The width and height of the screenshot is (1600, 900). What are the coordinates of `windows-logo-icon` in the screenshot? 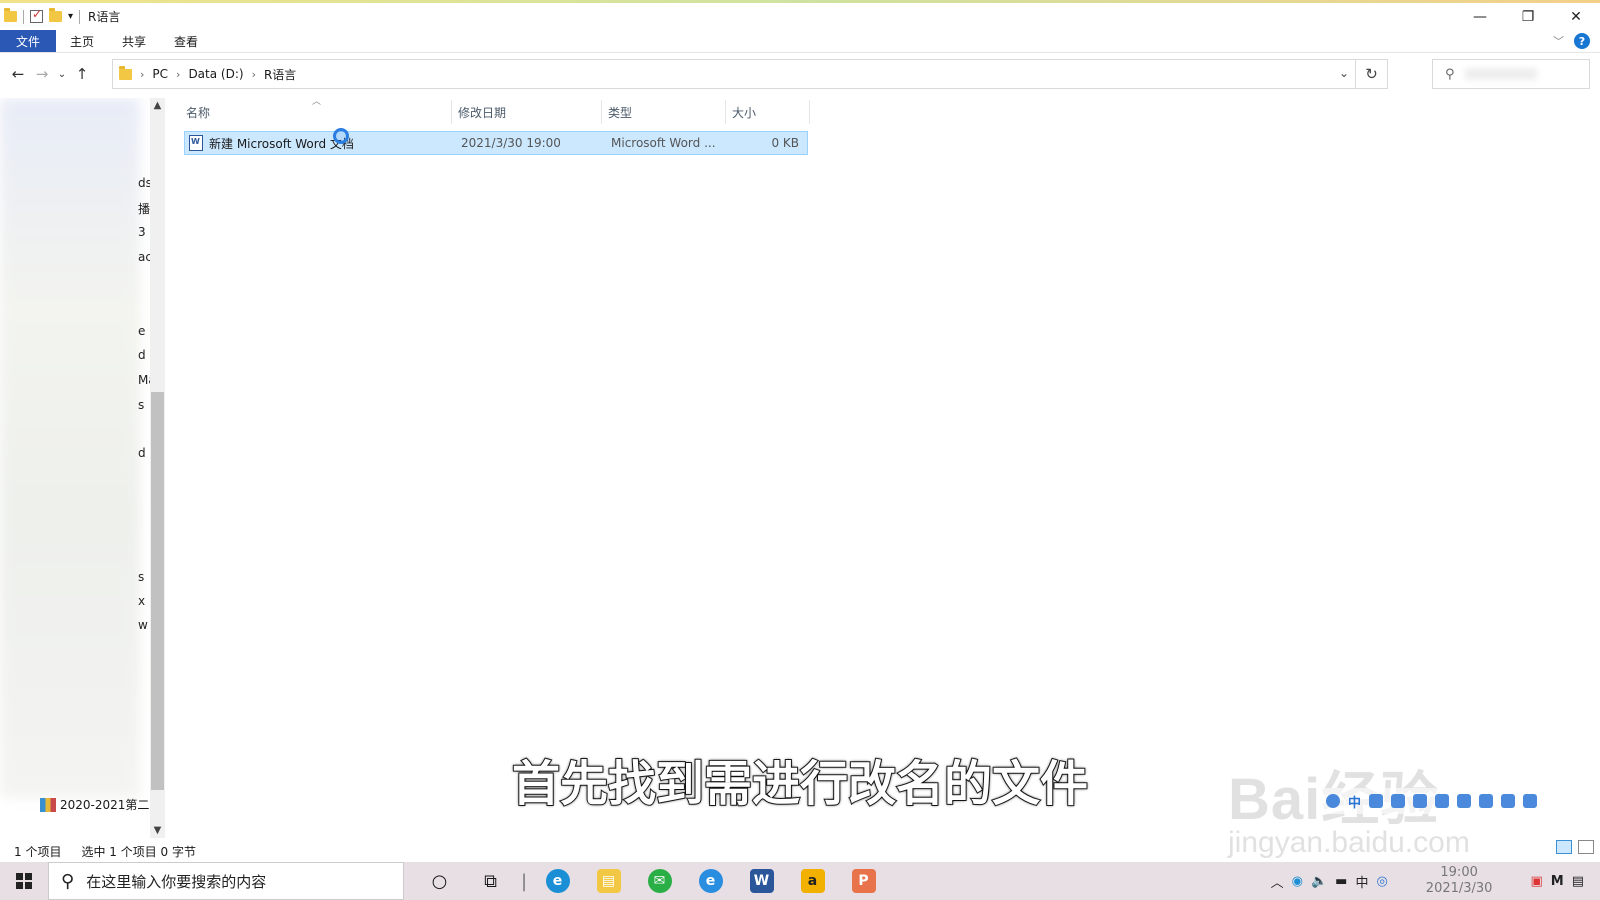 It's located at (24, 881).